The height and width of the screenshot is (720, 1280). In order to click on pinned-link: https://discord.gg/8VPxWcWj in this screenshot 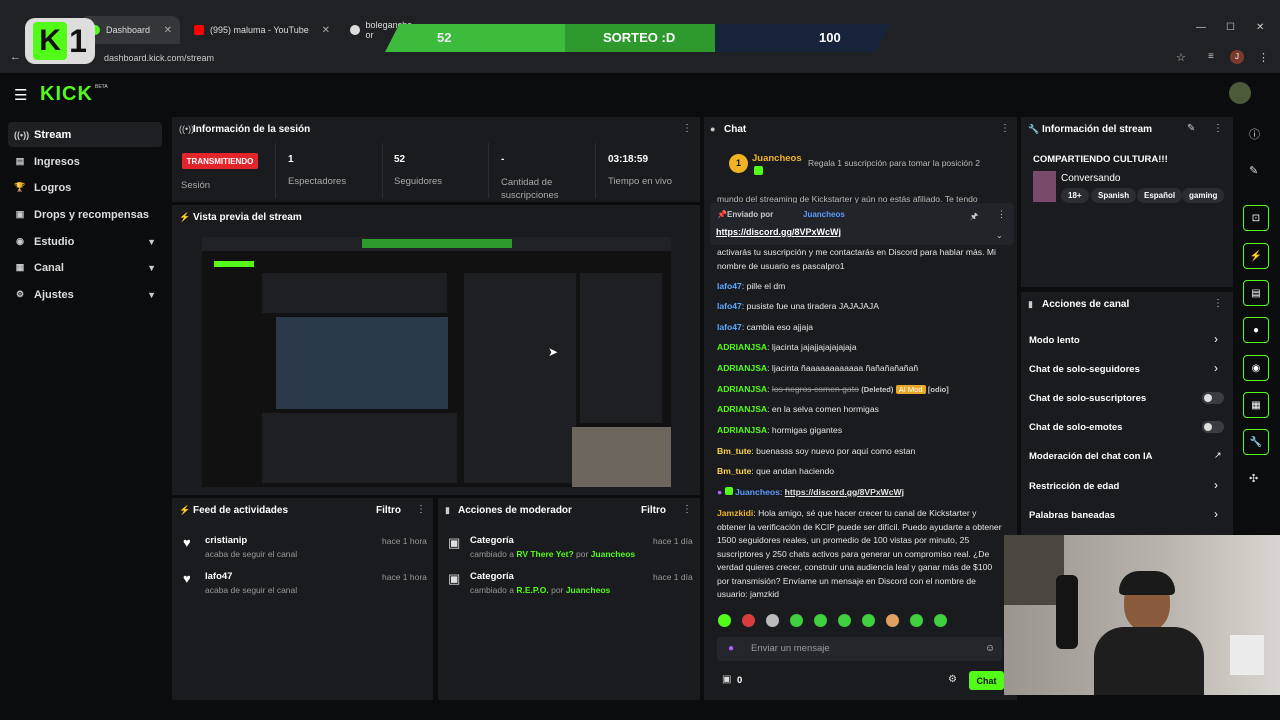, I will do `click(778, 232)`.